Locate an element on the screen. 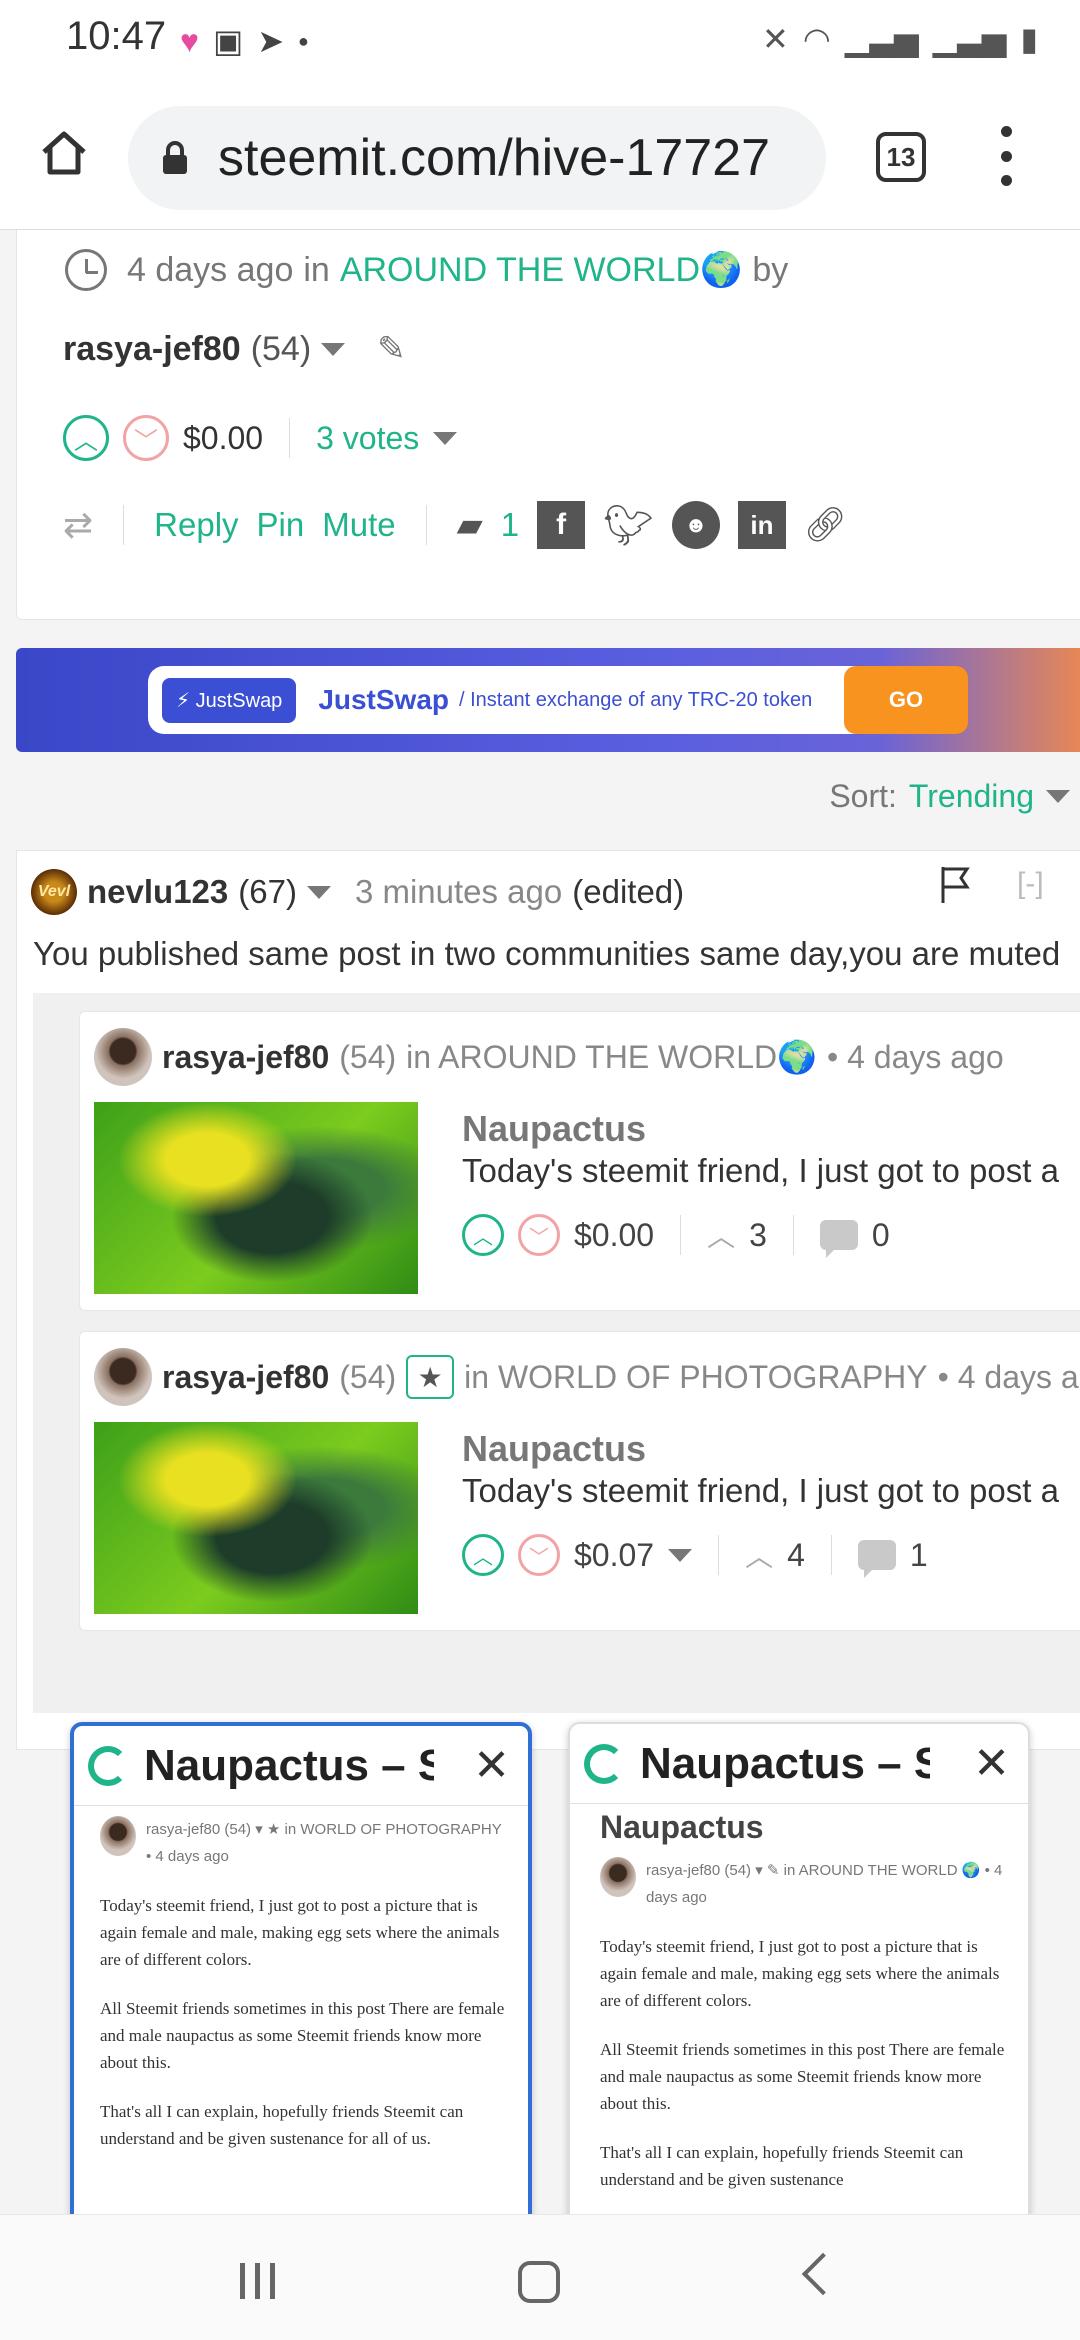 The width and height of the screenshot is (1080, 2340). embed-comments: 0 is located at coordinates (881, 1235).